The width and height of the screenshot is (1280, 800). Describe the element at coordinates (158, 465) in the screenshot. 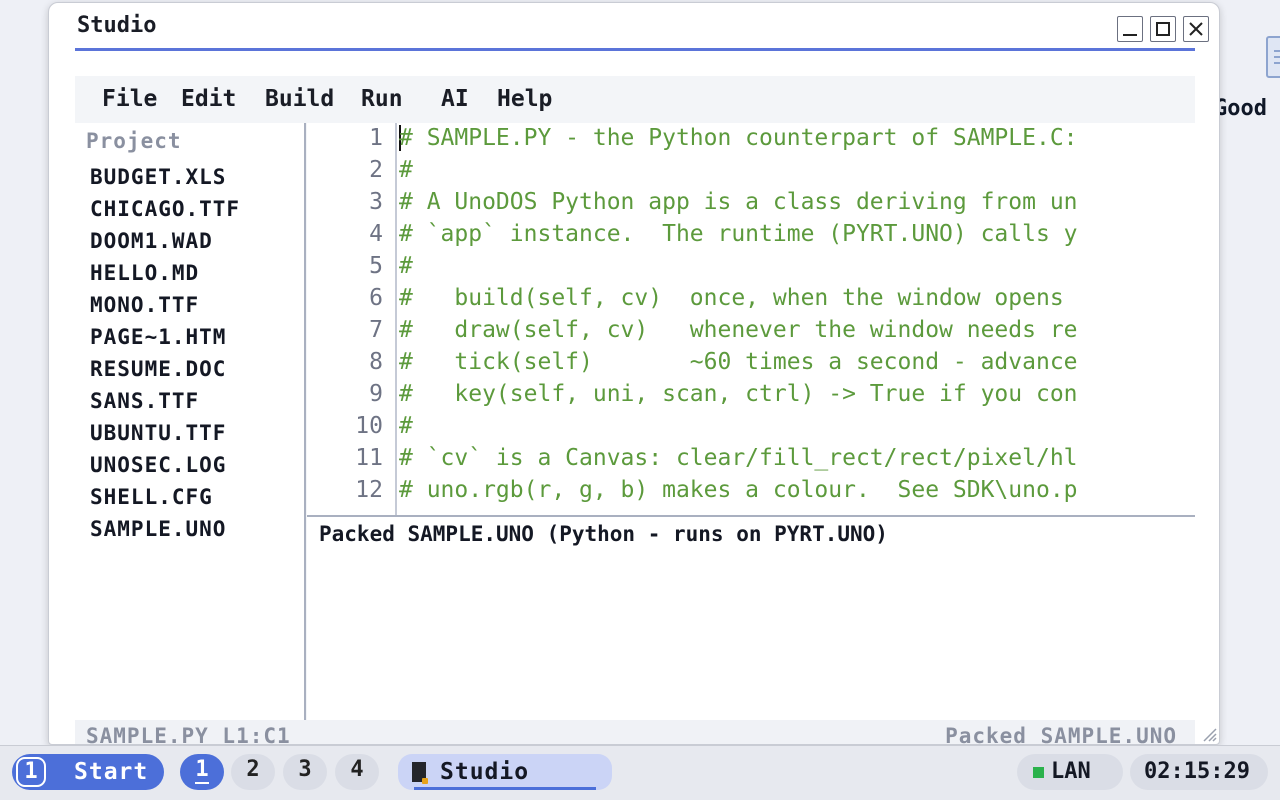

I see `project-file: UNOSEC.LOG` at that location.